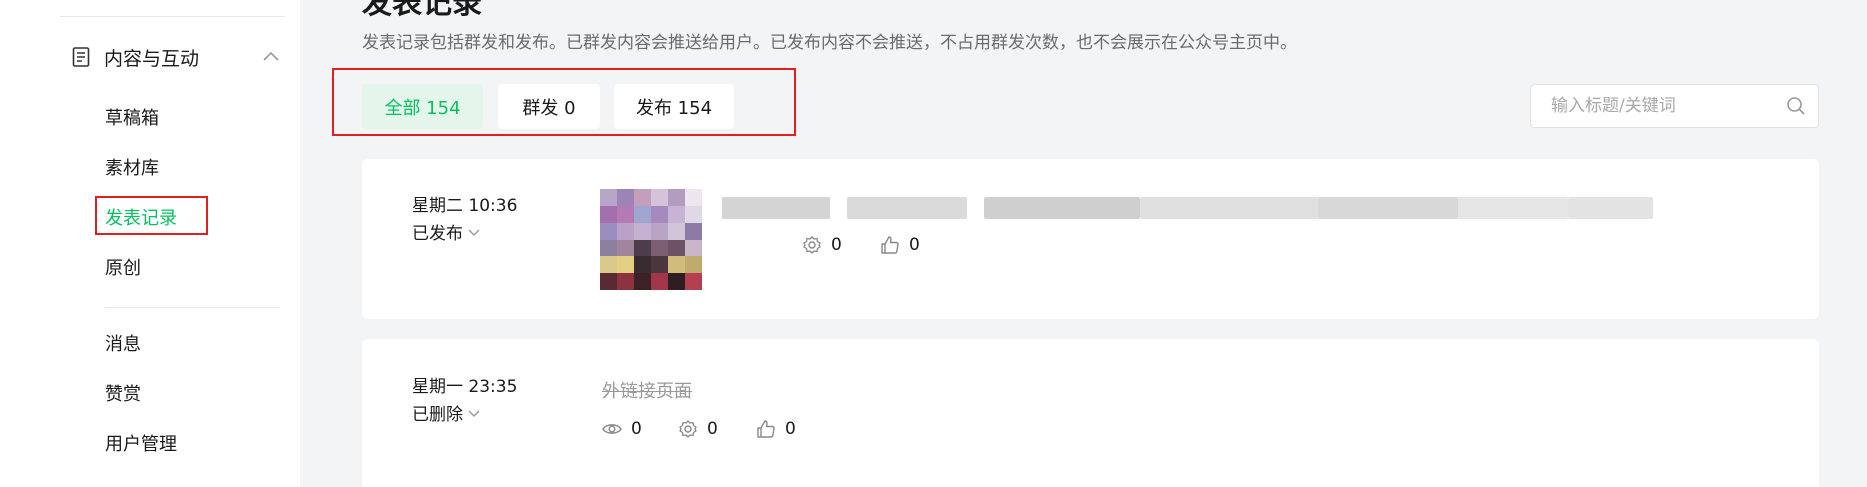  What do you see at coordinates (549, 106) in the screenshot?
I see `tab-mass-send: 群发 0` at bounding box center [549, 106].